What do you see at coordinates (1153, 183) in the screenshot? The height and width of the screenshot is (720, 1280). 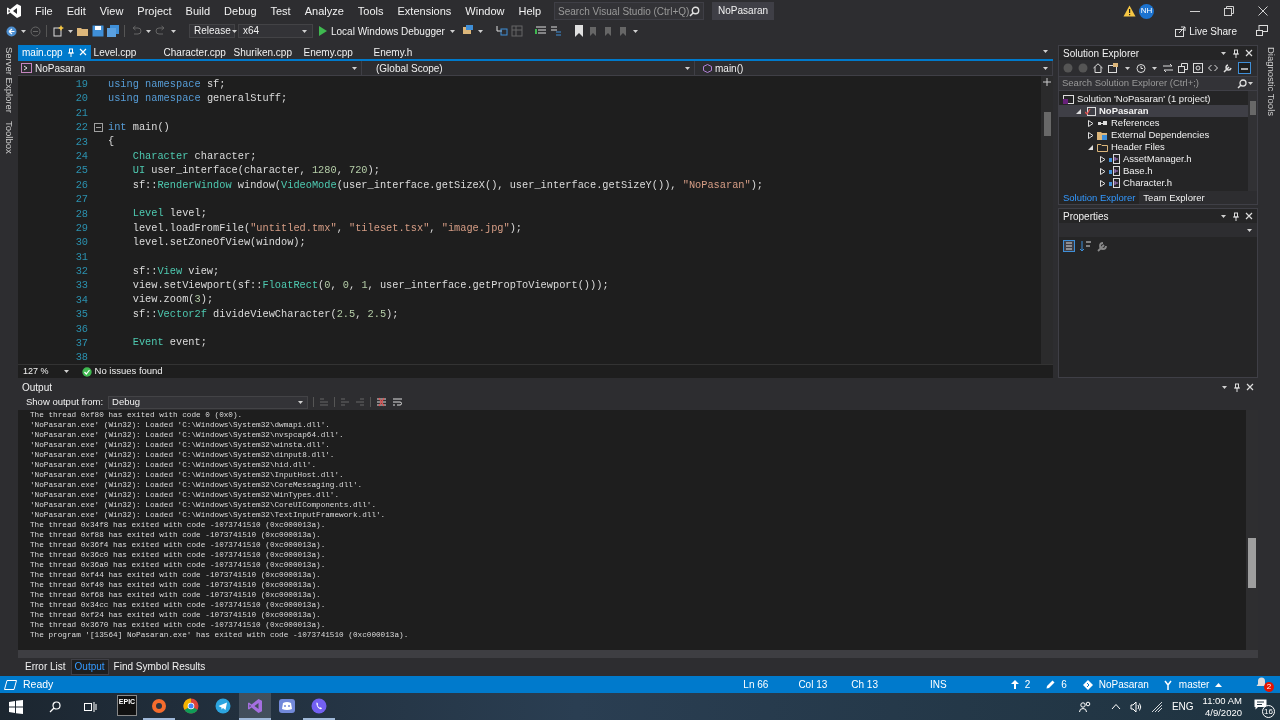 I see `tree-item: Character.h` at bounding box center [1153, 183].